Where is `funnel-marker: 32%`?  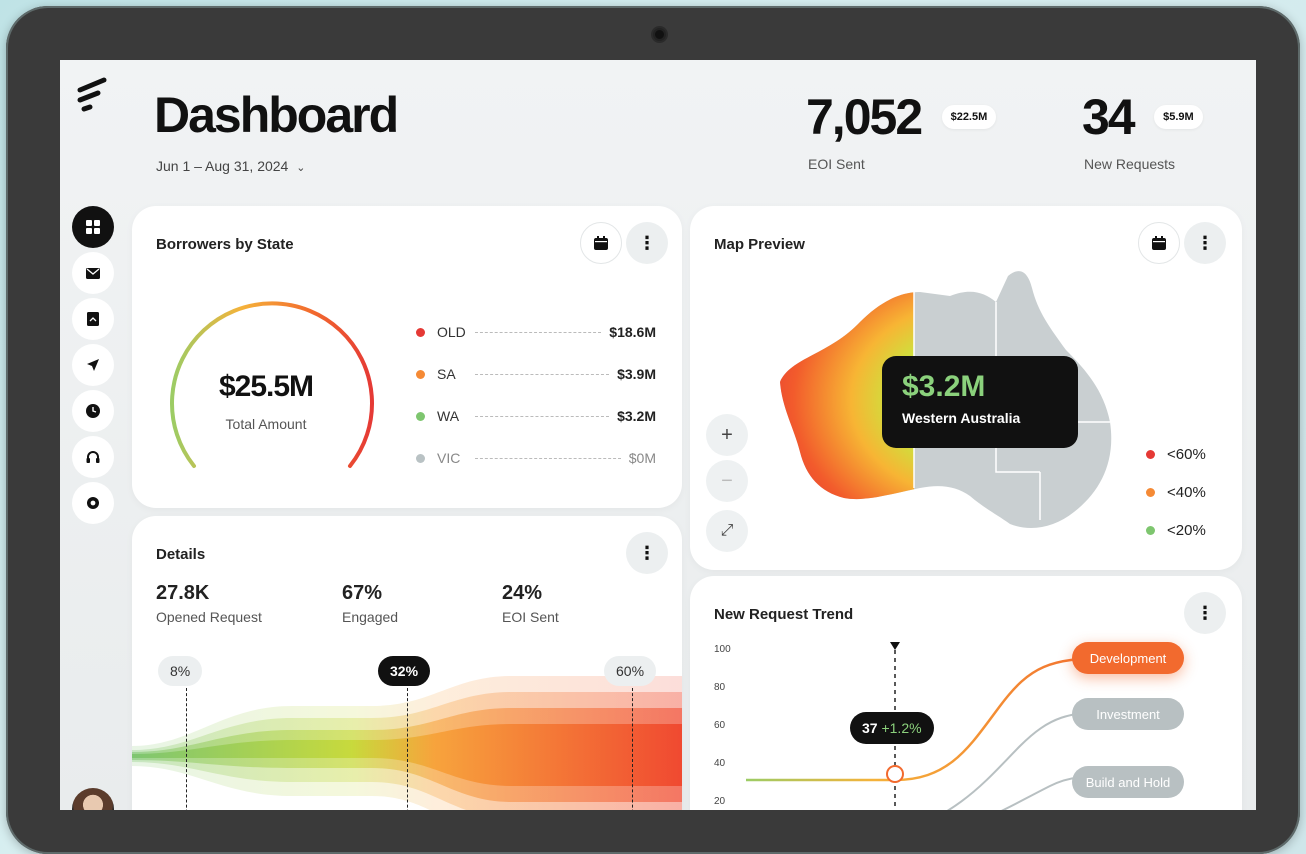 funnel-marker: 32% is located at coordinates (404, 671).